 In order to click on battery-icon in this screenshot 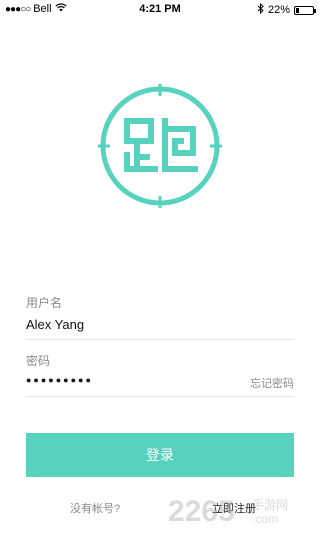, I will do `click(305, 10)`.